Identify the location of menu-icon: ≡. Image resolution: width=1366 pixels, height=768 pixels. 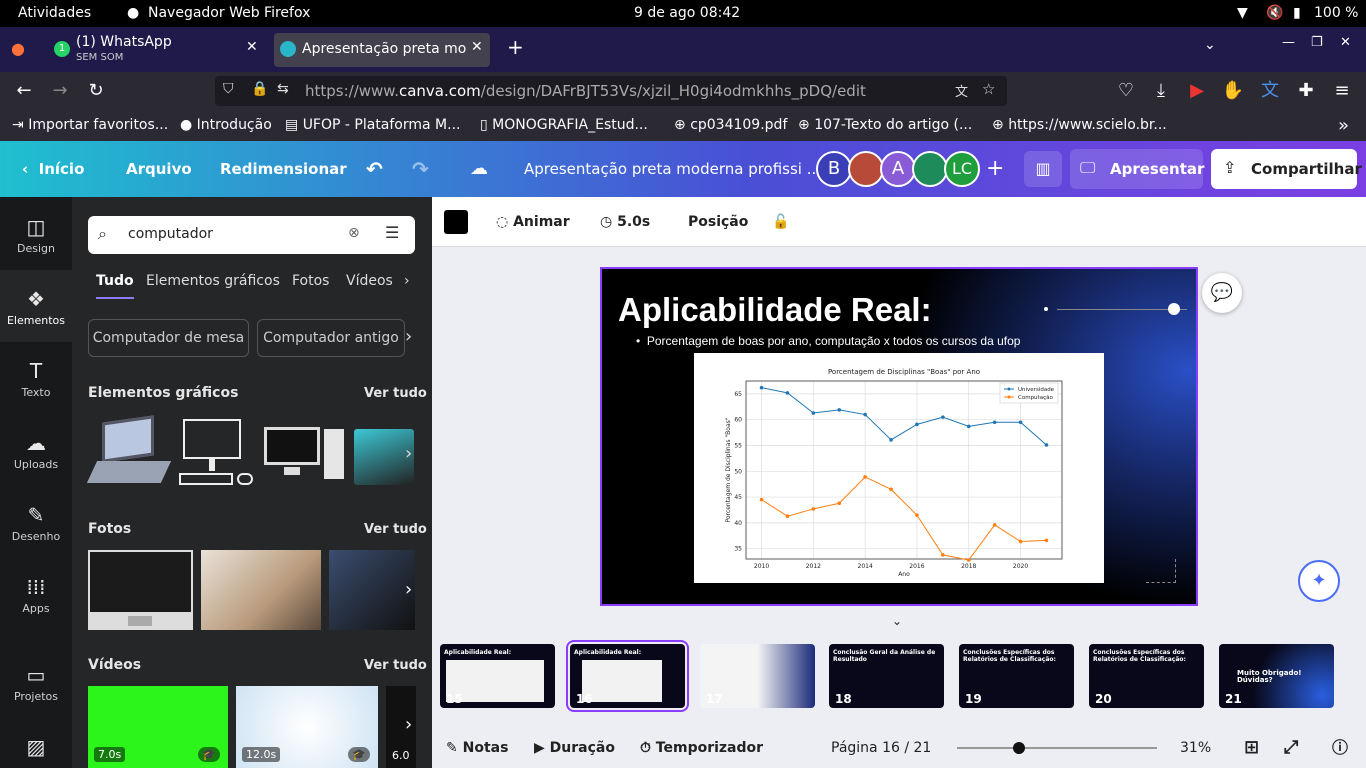
(1342, 91).